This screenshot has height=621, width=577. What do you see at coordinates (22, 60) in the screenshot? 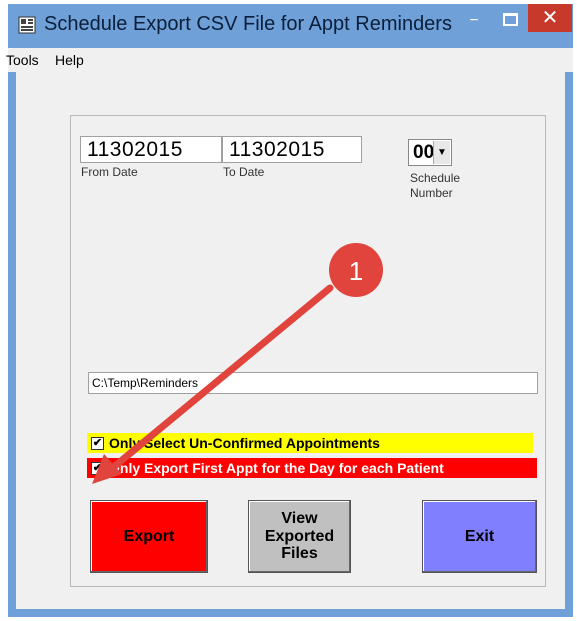
I see `menu-tools: Tools` at bounding box center [22, 60].